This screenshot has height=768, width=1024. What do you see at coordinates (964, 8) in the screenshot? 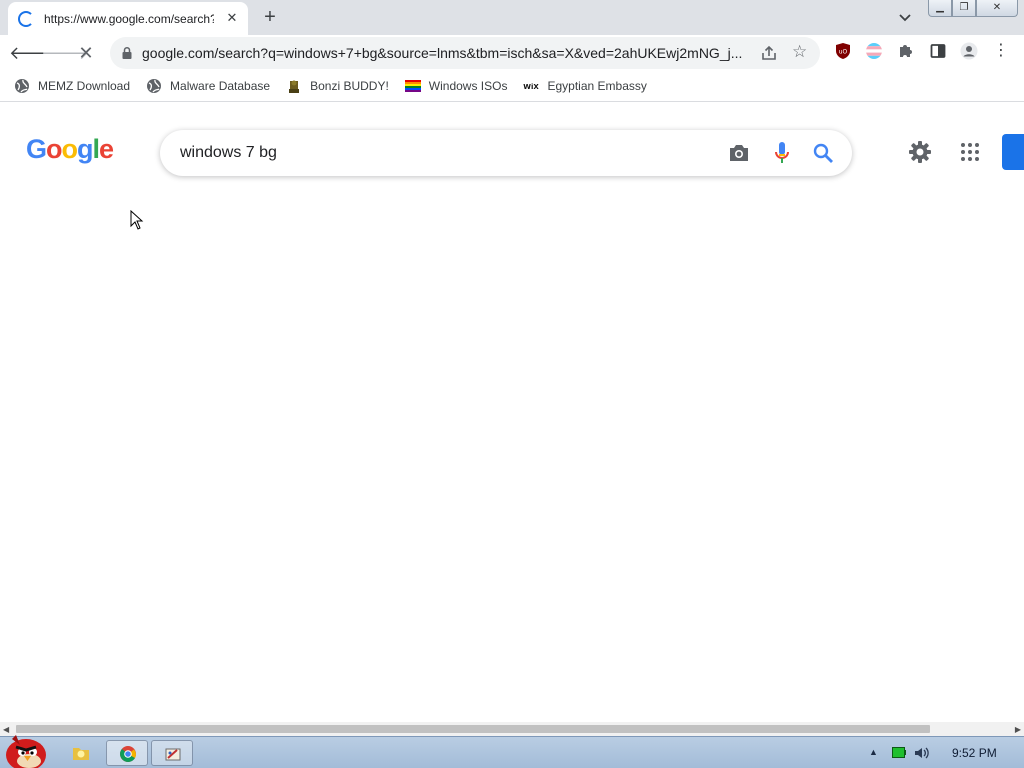
I see `window-restore-button: ❐` at bounding box center [964, 8].